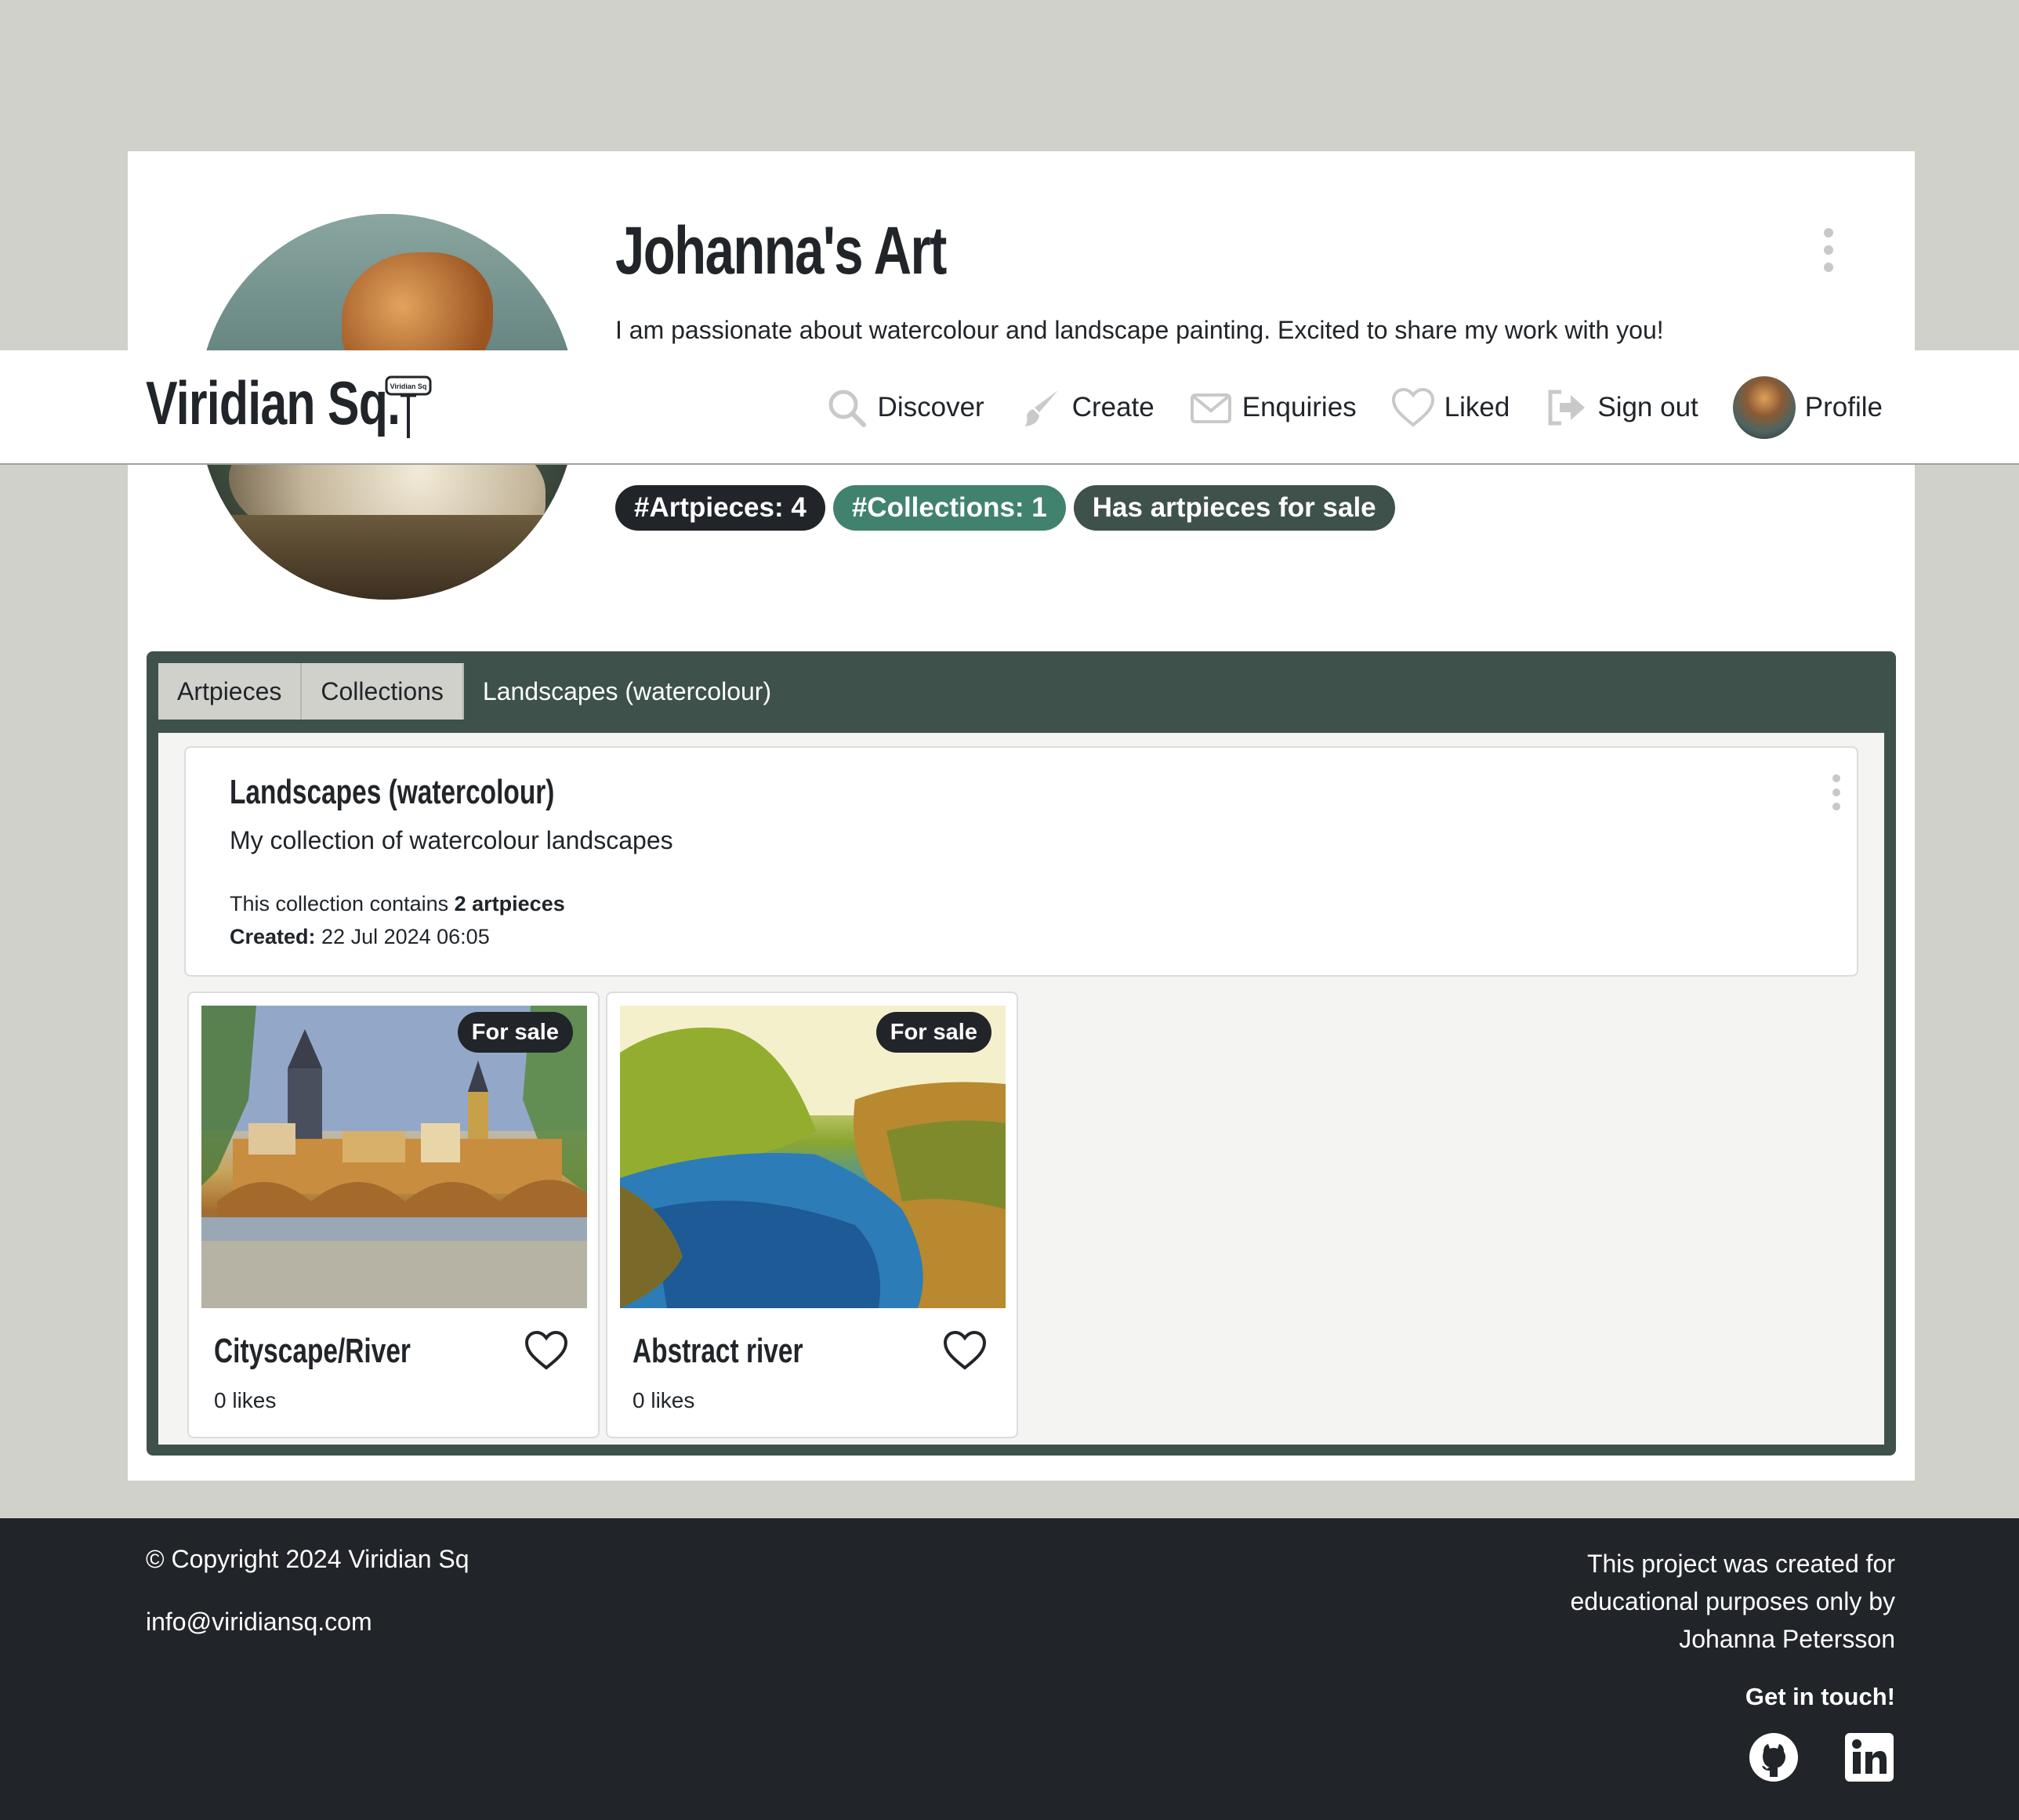 Image resolution: width=2019 pixels, height=1820 pixels. What do you see at coordinates (930, 407) in the screenshot?
I see `nav-discover-label: Discover` at bounding box center [930, 407].